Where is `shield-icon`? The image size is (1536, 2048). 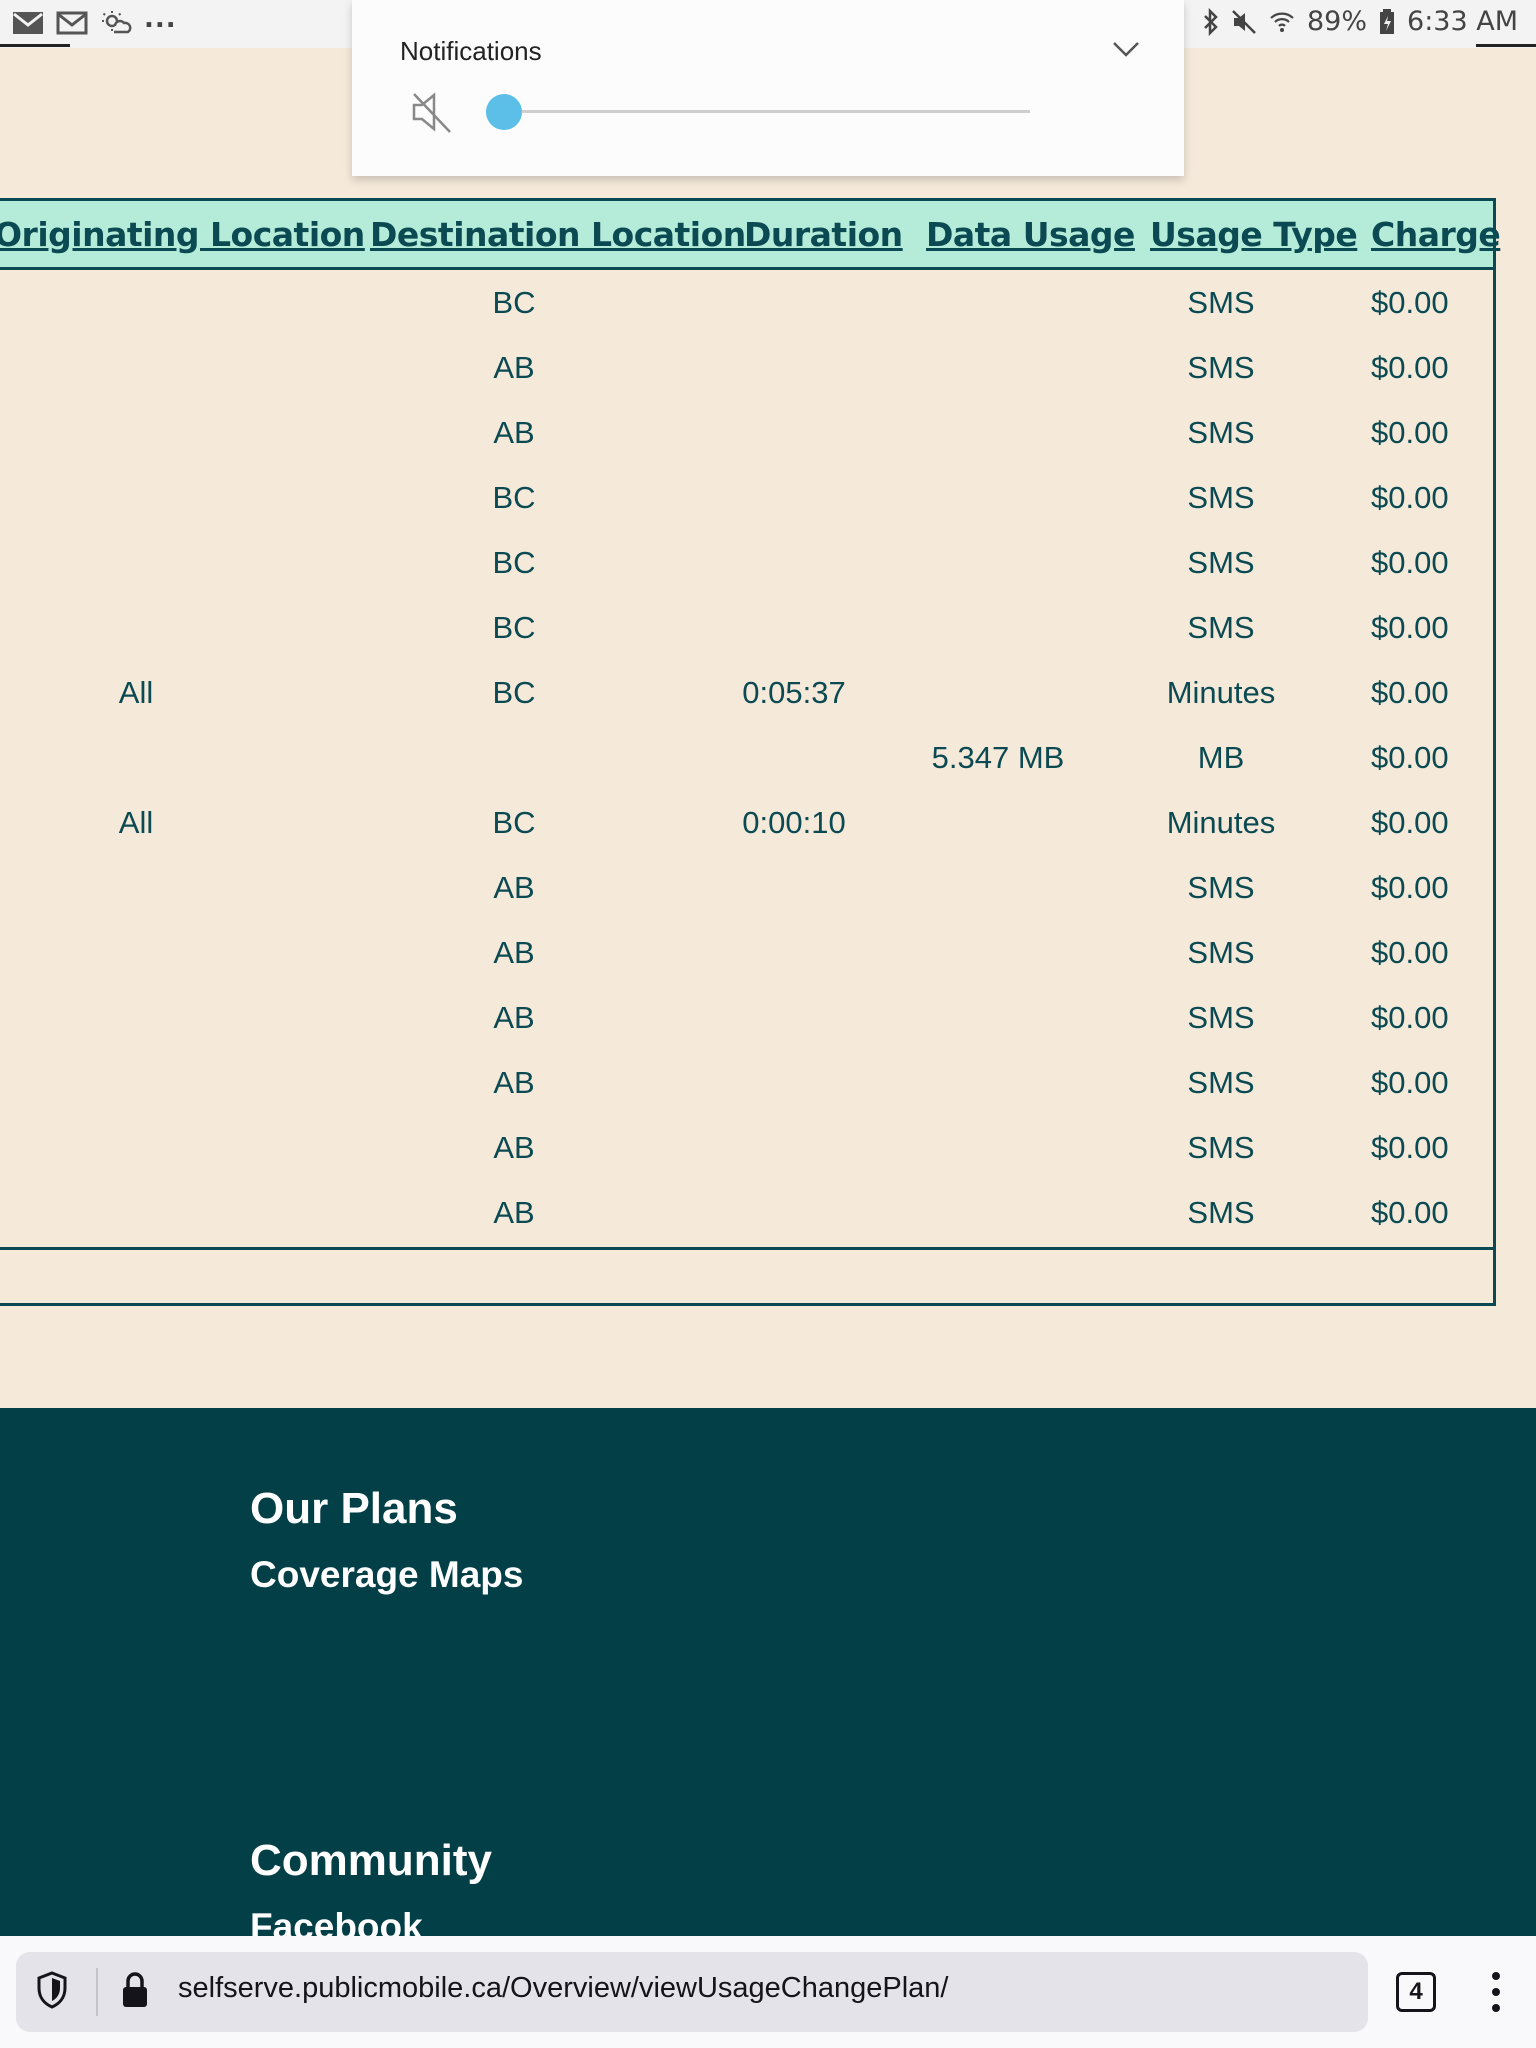
shield-icon is located at coordinates (52, 1990).